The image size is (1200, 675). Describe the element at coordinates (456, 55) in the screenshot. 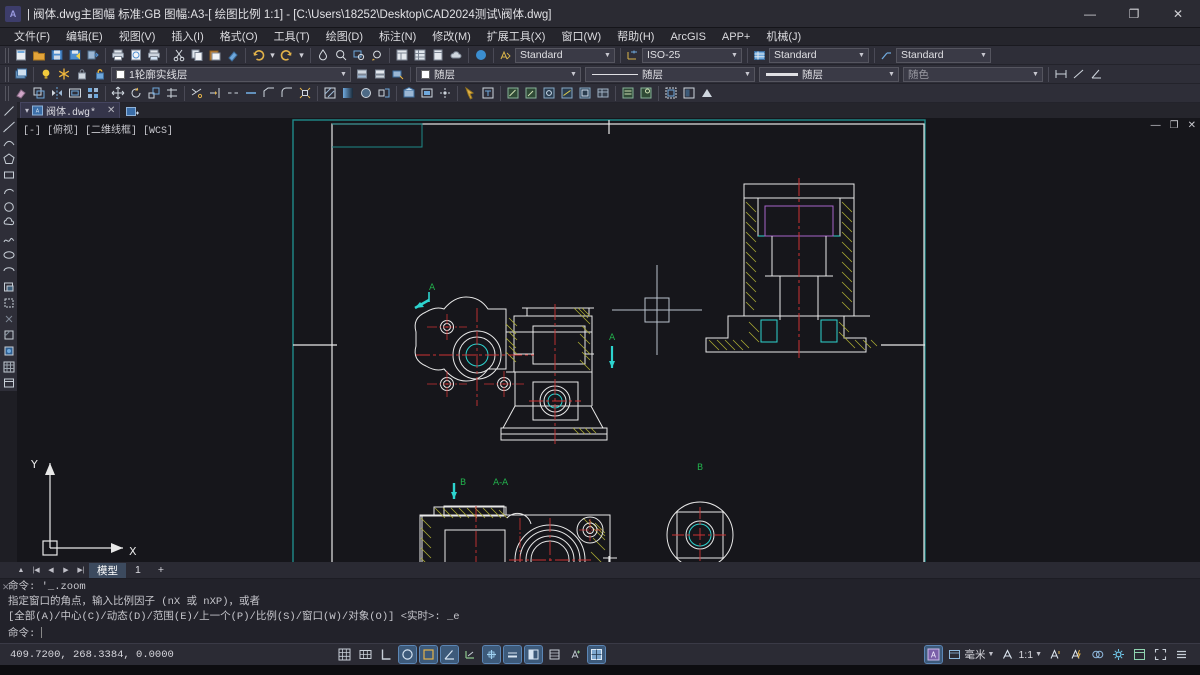

I see `cloud-icon` at that location.